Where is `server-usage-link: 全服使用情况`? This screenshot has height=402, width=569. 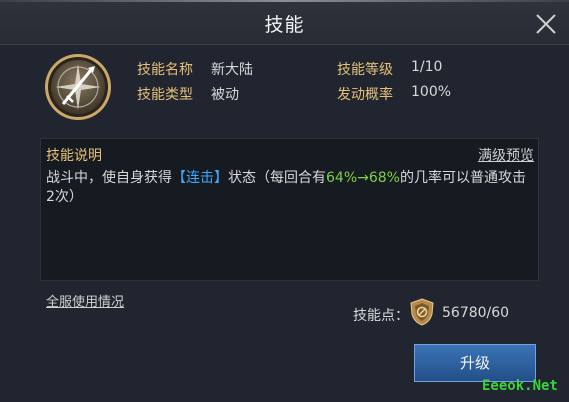
server-usage-link: 全服使用情况 is located at coordinates (85, 300).